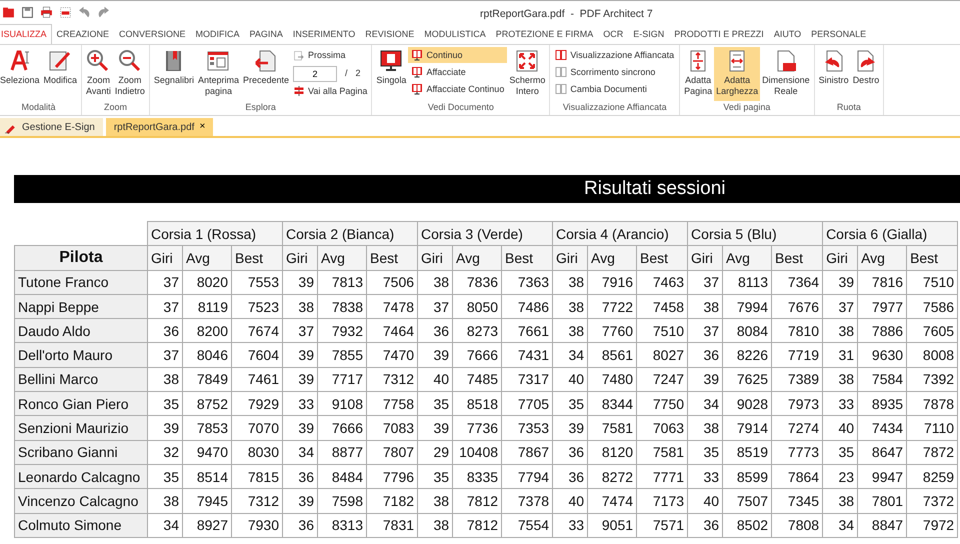  What do you see at coordinates (662, 476) in the screenshot?
I see `table-cell: 7771` at bounding box center [662, 476].